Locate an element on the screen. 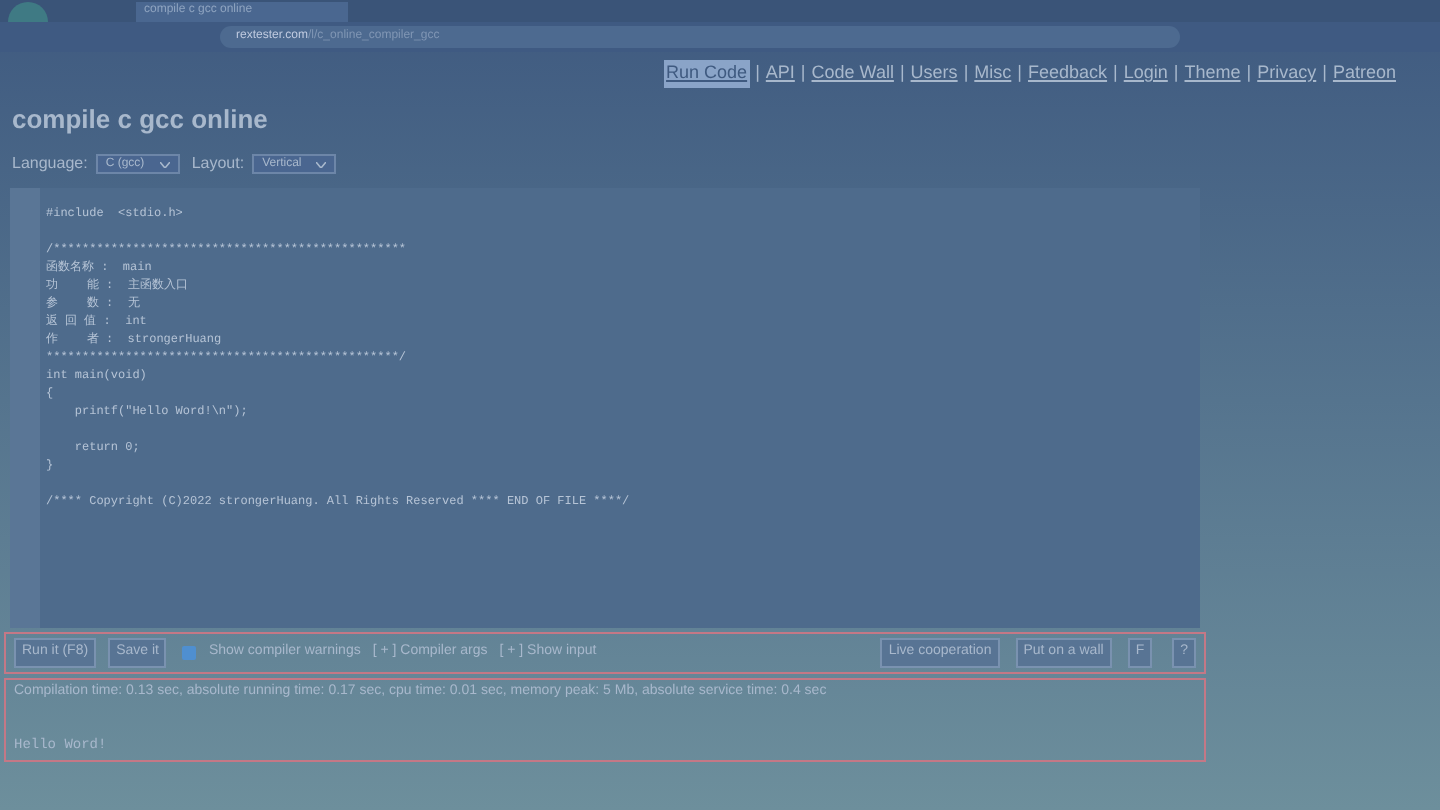 This screenshot has height=810, width=1440. nav-link: Users is located at coordinates (934, 73).